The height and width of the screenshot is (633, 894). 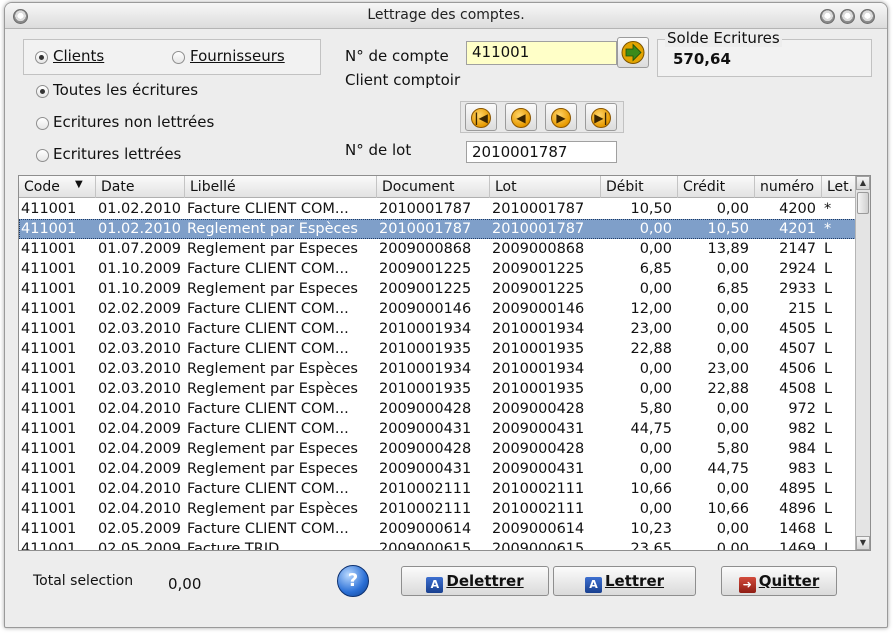 What do you see at coordinates (655, 409) in the screenshot?
I see `cell-debit: 5,80` at bounding box center [655, 409].